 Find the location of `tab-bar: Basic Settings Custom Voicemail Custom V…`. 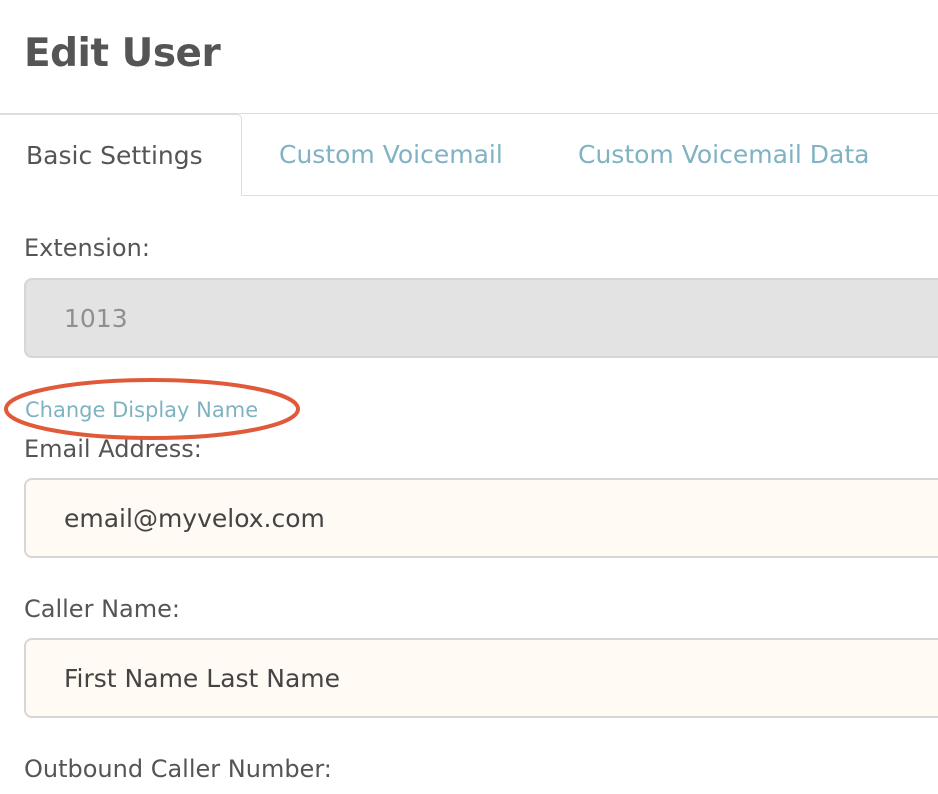

tab-bar: Basic Settings Custom Voicemail Custom V… is located at coordinates (469, 155).